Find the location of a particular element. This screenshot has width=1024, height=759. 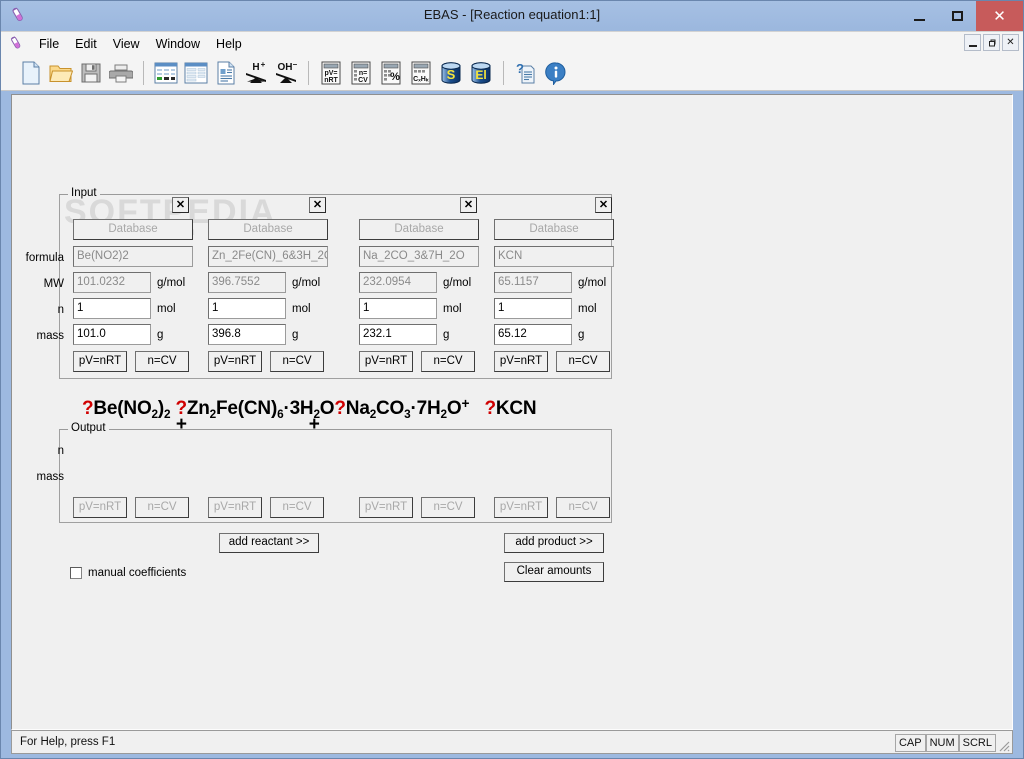

minimize-button is located at coordinates (919, 16).